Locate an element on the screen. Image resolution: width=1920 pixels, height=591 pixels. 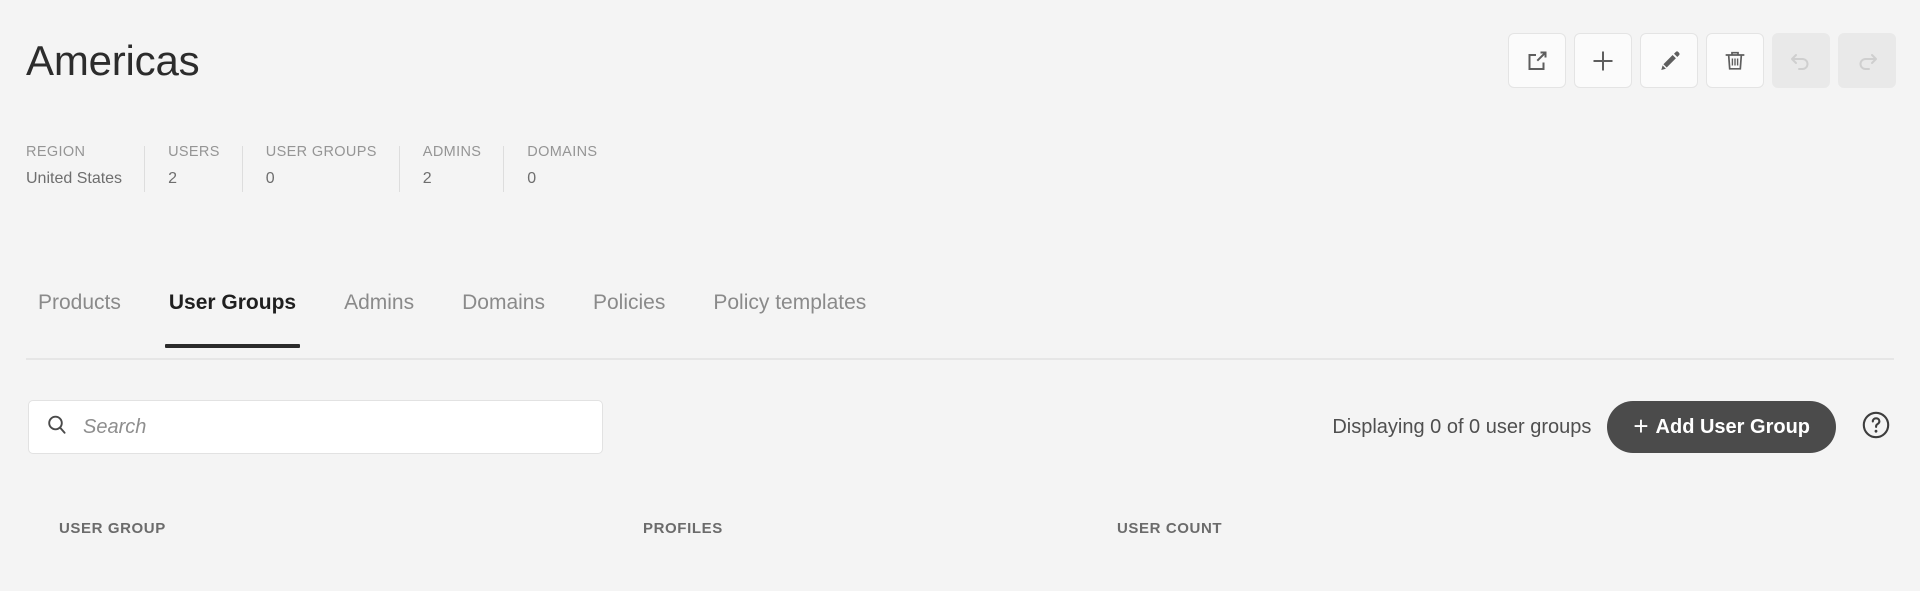
table-header-row: USER GROUP PROFILES USER COUNT is located at coordinates (960, 528).